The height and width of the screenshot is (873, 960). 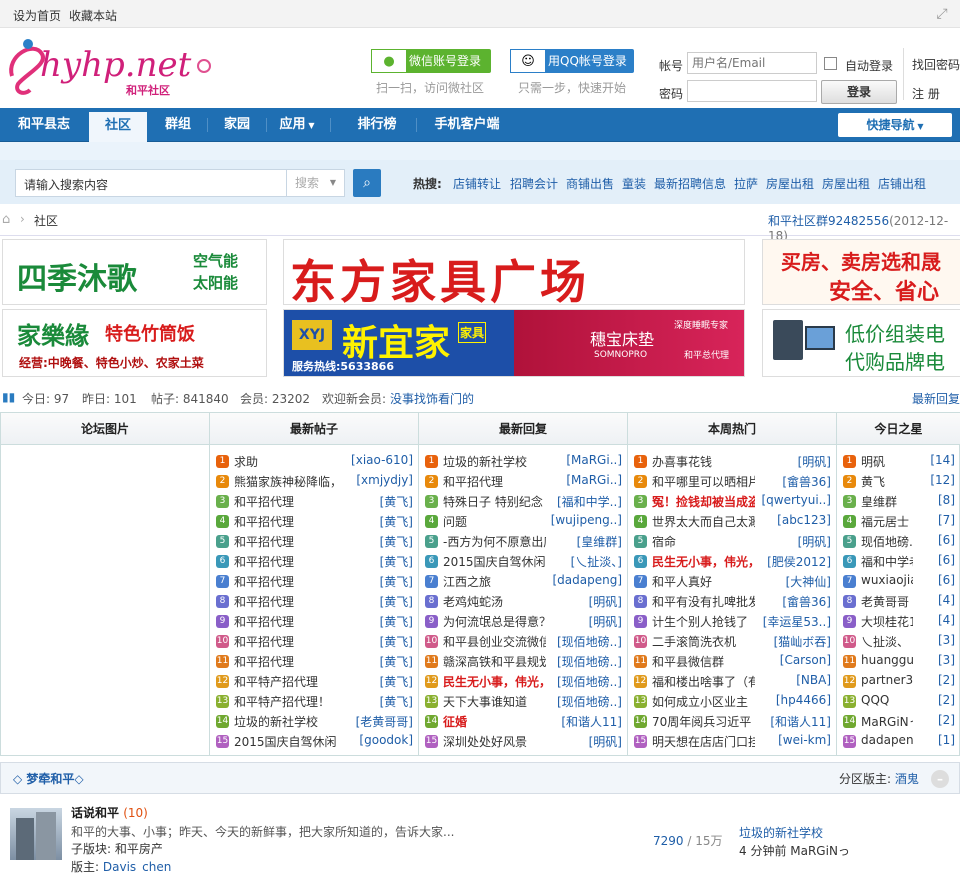 I want to click on star-member-row: 12 partner33140 [2], so click(x=899, y=681).